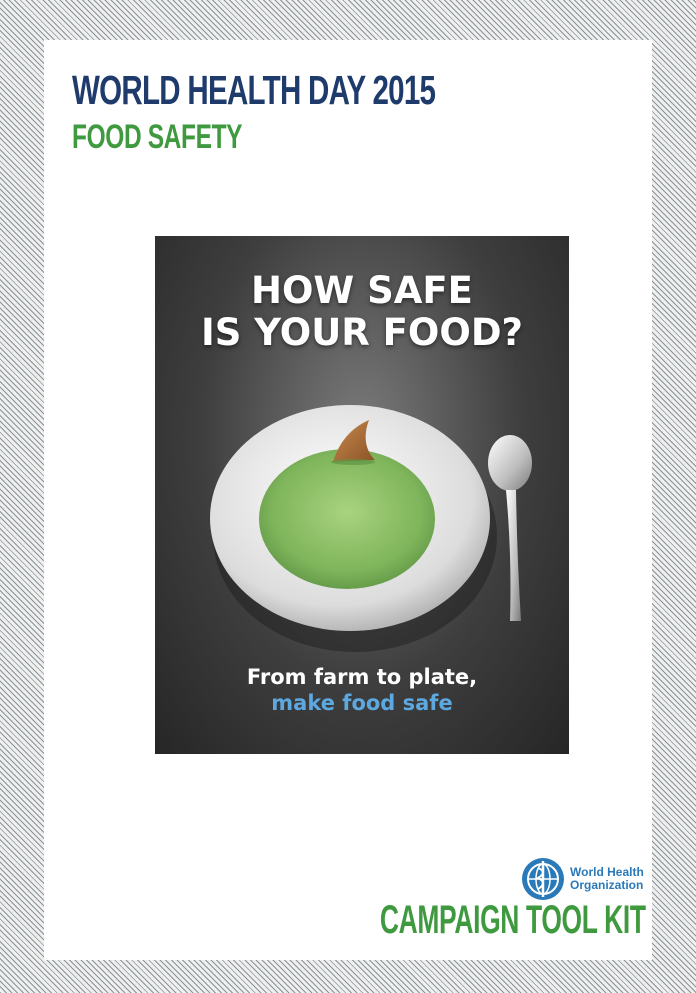 The width and height of the screenshot is (696, 993). I want to click on headline-line-2: IS YOUR FOOD?, so click(362, 332).